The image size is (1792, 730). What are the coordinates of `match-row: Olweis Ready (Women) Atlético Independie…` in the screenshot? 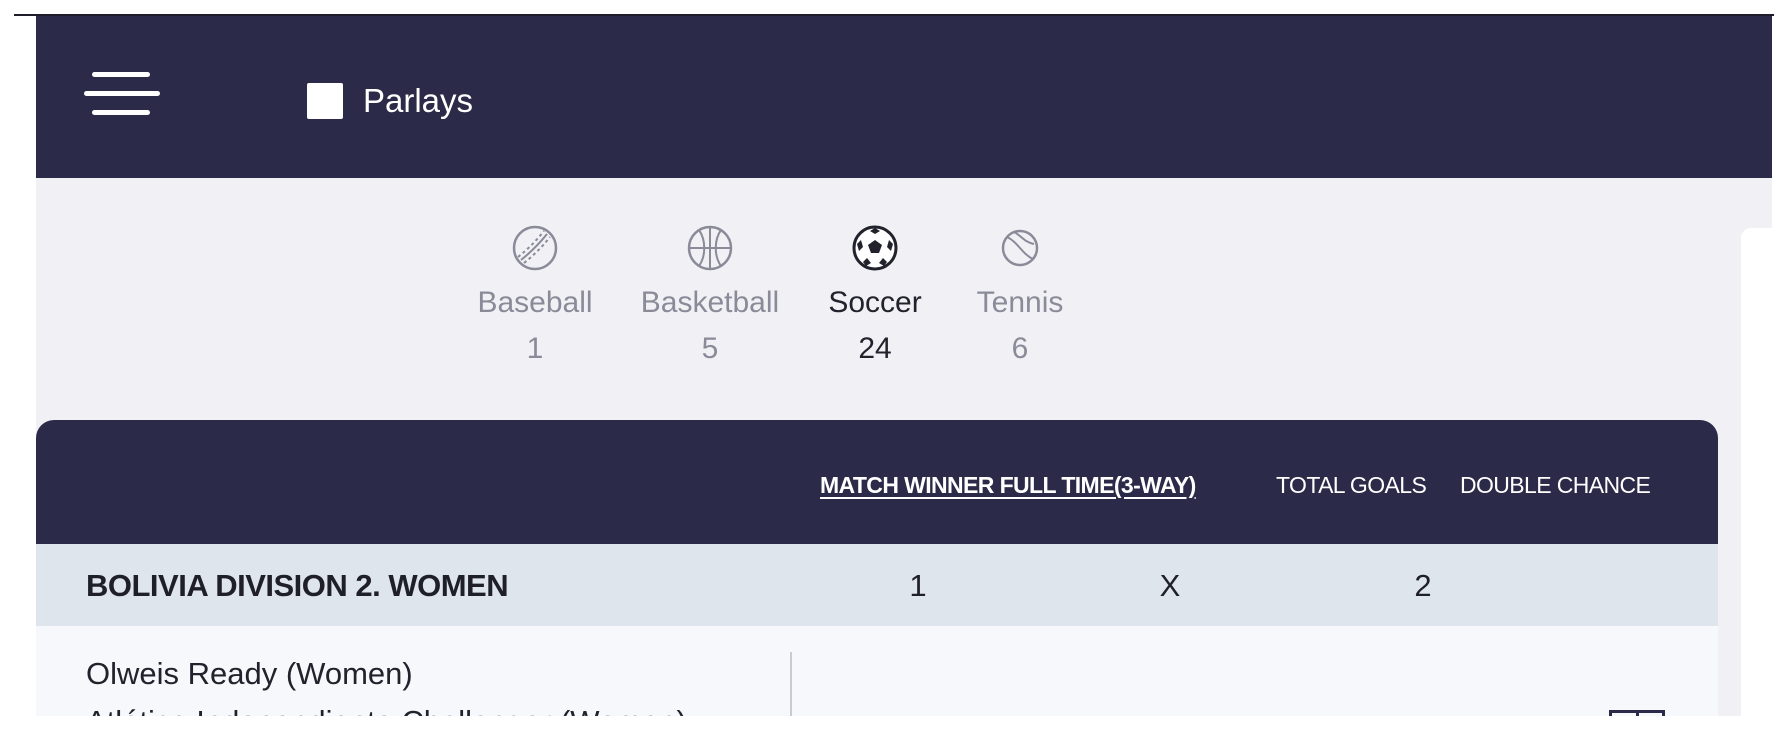 It's located at (877, 678).